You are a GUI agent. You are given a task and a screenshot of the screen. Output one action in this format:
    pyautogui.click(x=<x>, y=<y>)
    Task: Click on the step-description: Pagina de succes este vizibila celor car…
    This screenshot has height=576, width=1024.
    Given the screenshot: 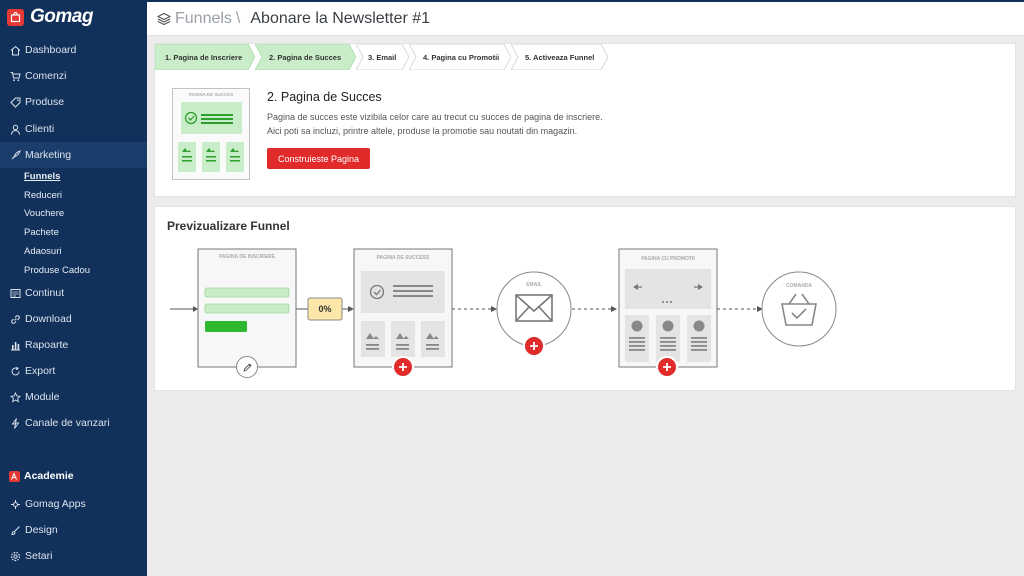 What is the action you would take?
    pyautogui.click(x=435, y=124)
    